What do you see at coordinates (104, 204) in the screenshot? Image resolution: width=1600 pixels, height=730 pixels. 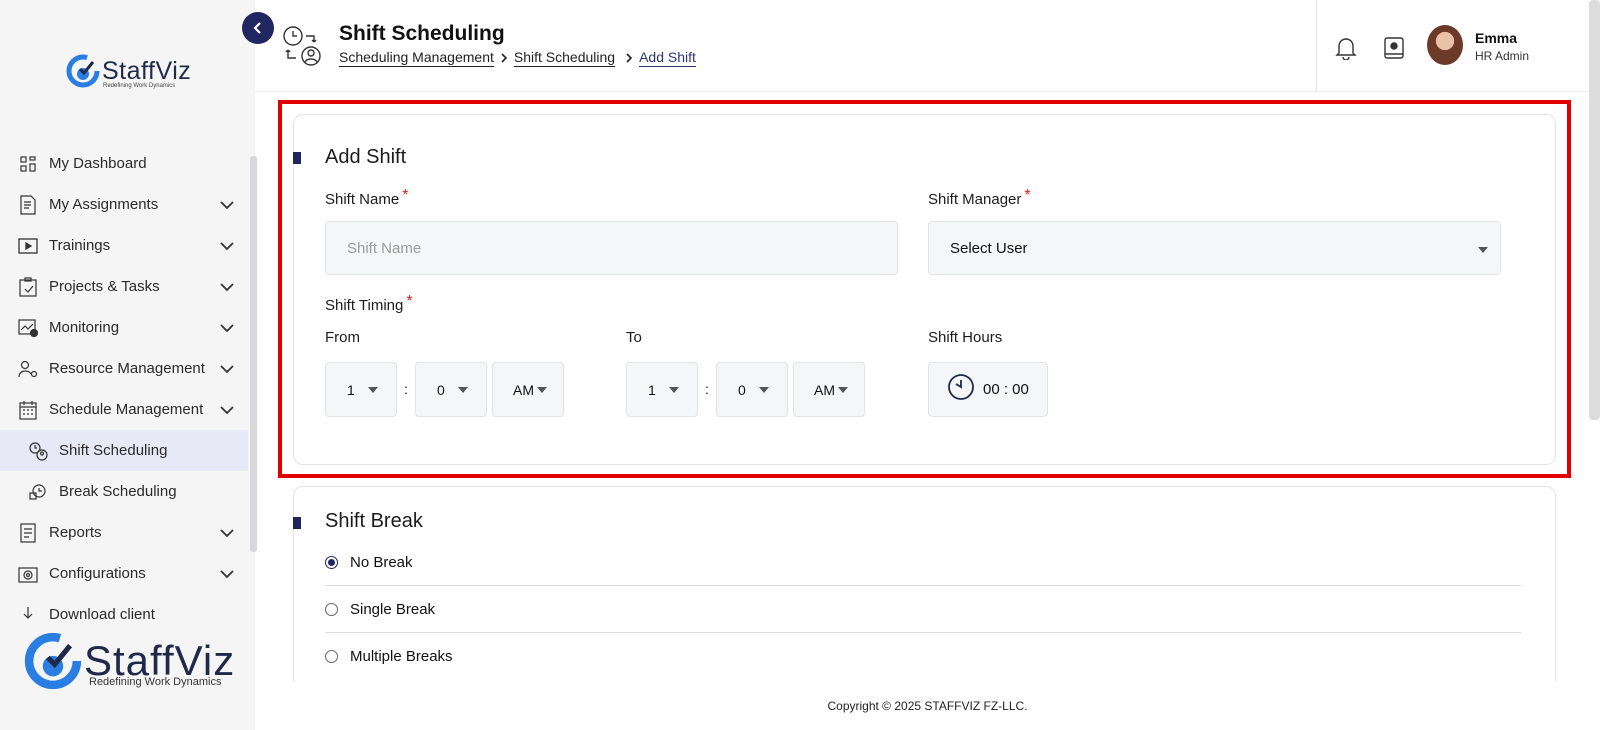 I see `sidebar-item-label: My Assignments` at bounding box center [104, 204].